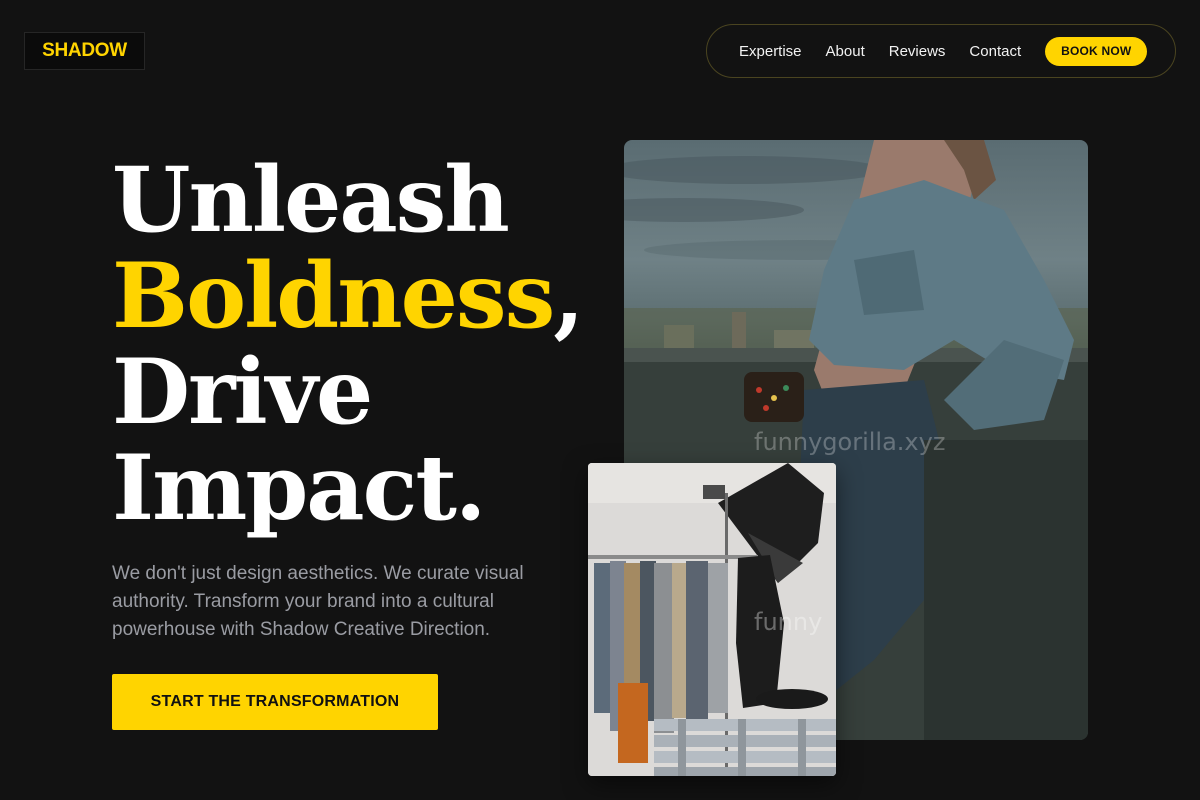 This screenshot has height=800, width=1200. What do you see at coordinates (850, 442) in the screenshot?
I see `main-photo-watermark: funnygorilla.xyz` at bounding box center [850, 442].